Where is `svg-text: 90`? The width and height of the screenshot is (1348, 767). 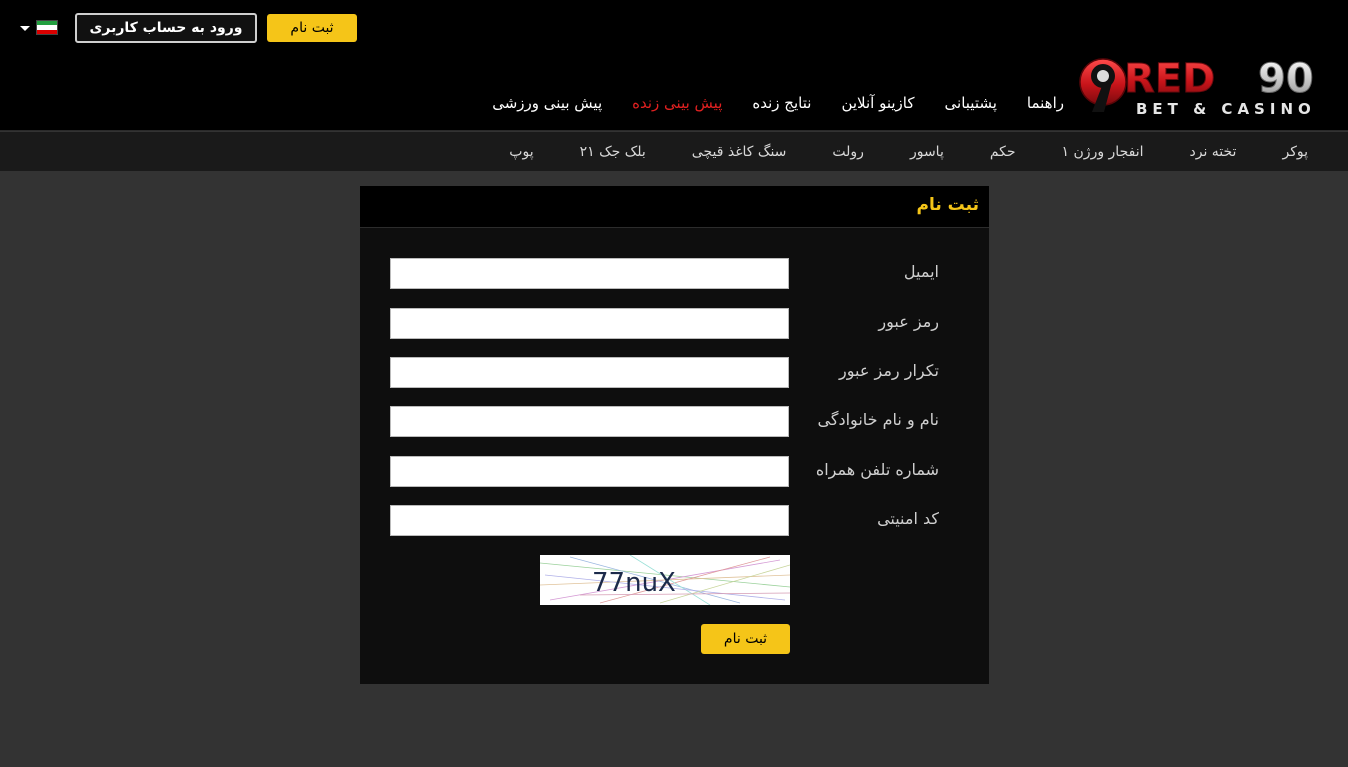 svg-text: 90 is located at coordinates (1286, 79).